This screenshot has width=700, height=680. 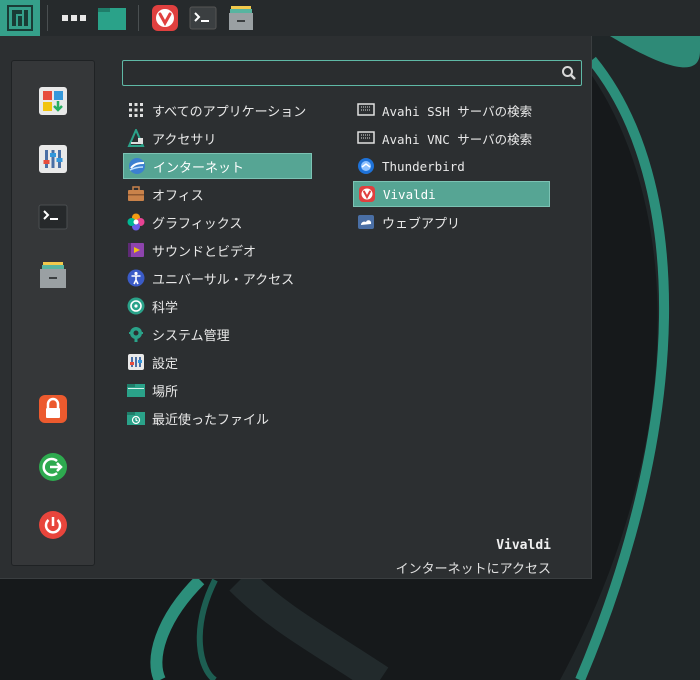 I want to click on grid-dots-icon, so click(x=74, y=18).